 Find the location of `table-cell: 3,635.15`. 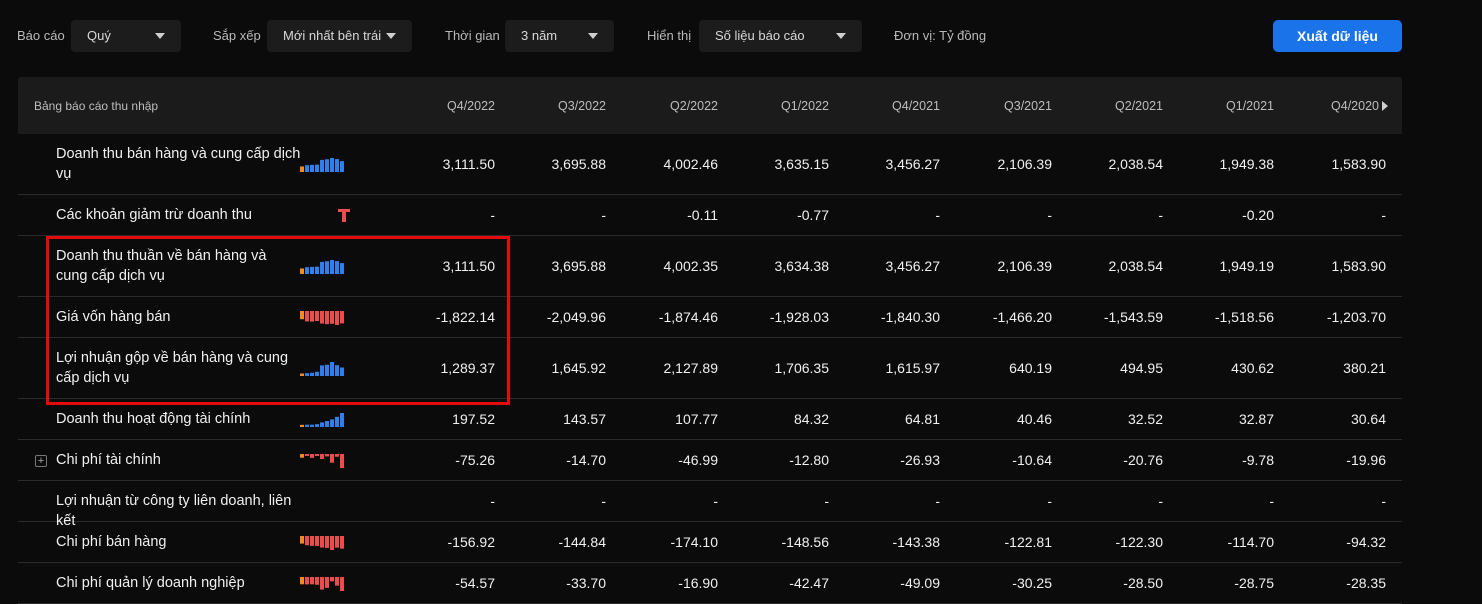

table-cell: 3,635.15 is located at coordinates (802, 163).